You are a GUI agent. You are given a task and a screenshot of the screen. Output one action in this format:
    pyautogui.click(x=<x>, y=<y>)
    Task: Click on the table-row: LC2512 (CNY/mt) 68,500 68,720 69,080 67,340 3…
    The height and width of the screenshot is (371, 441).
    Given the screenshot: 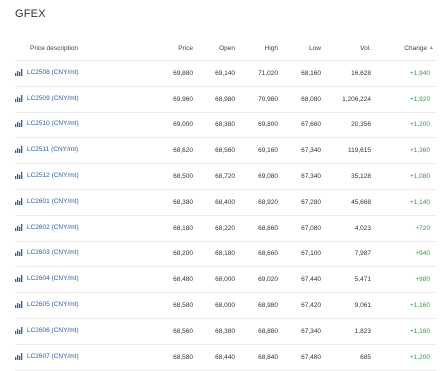 What is the action you would take?
    pyautogui.click(x=225, y=176)
    